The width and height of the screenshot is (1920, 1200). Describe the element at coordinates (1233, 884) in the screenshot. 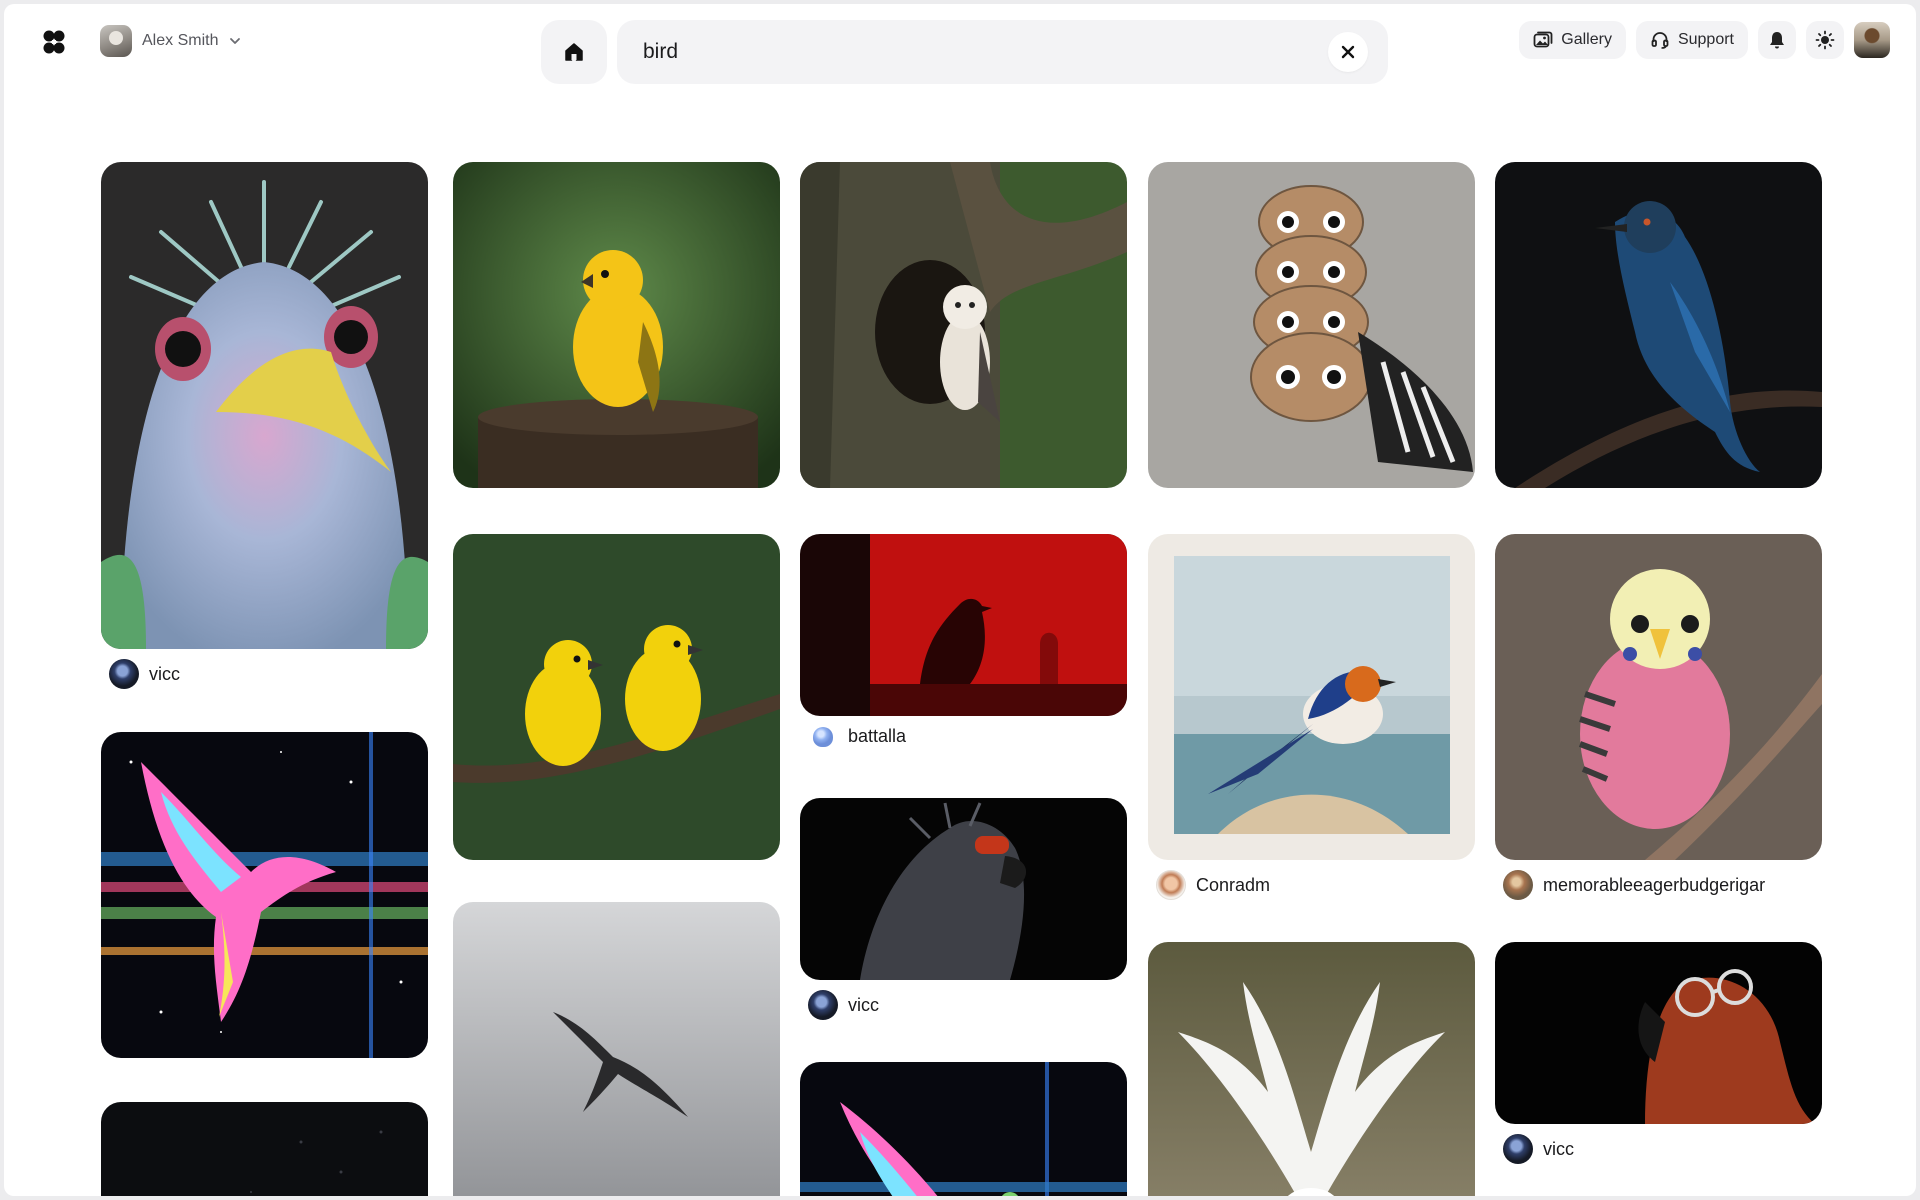

I see `author-name: Conradm` at that location.